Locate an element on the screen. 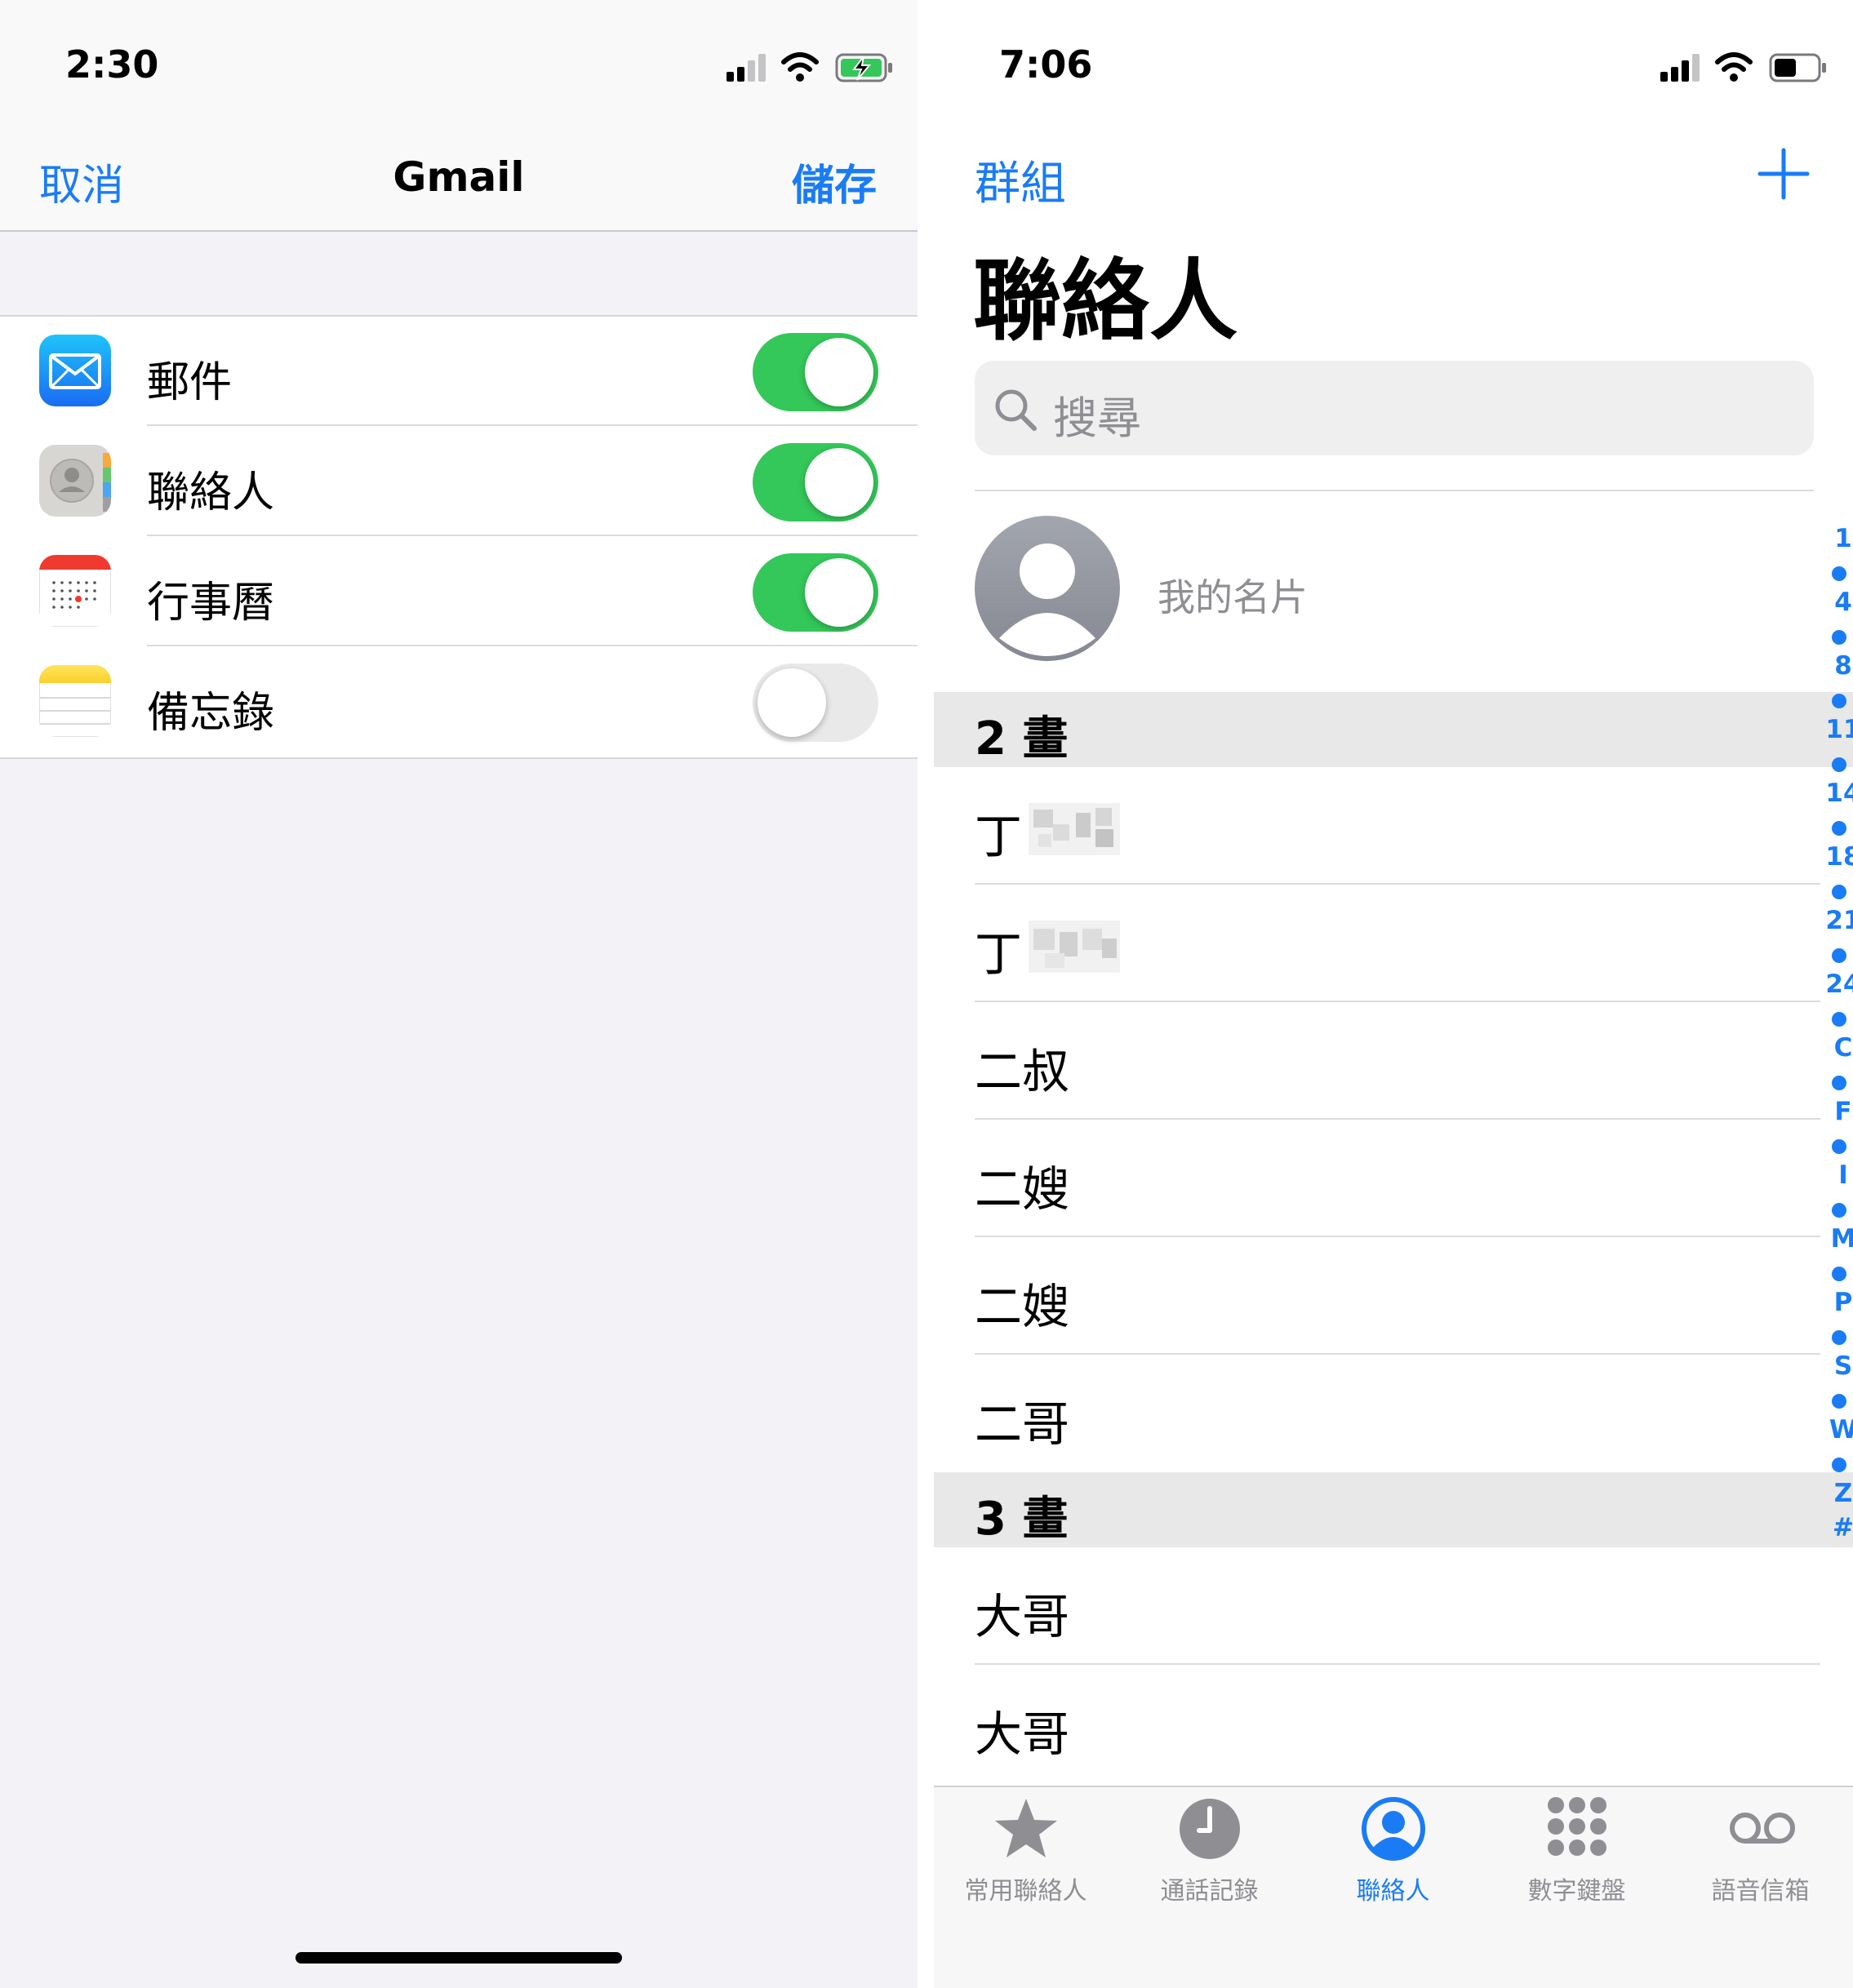  contact-name: 二哥 is located at coordinates (1023, 1424).